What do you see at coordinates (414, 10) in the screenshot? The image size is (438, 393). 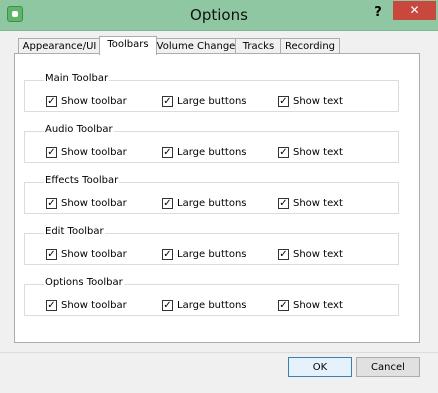 I see `close-button: ✕` at bounding box center [414, 10].